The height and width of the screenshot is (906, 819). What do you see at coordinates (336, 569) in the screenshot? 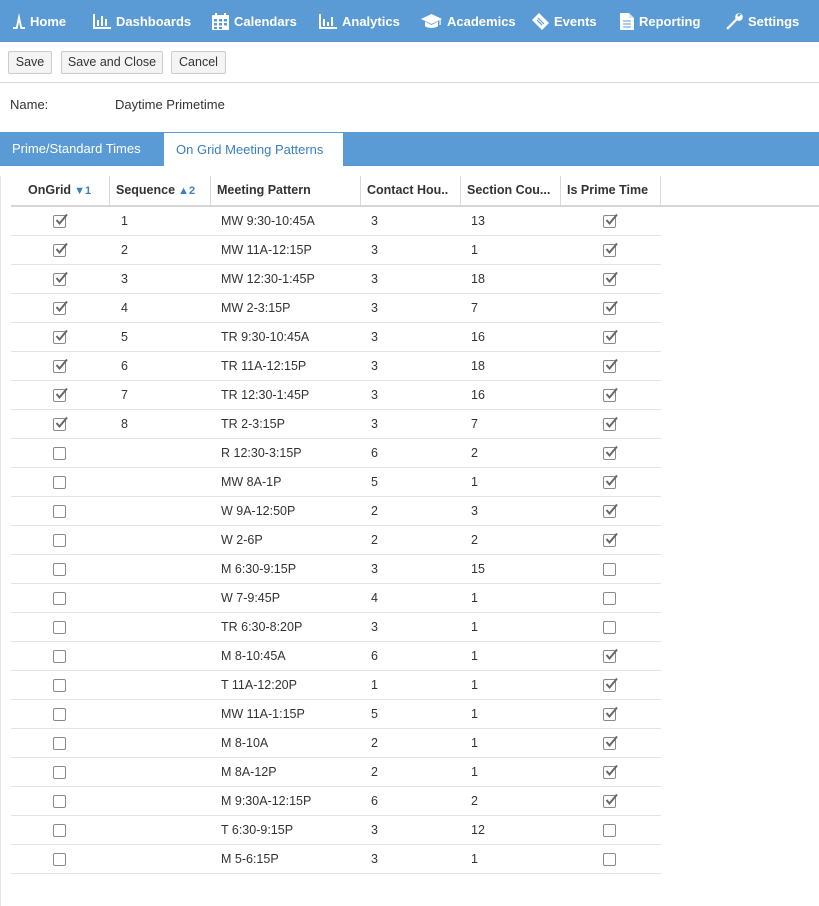
I see `table-row: M 6:30-9:15P 3 15` at bounding box center [336, 569].